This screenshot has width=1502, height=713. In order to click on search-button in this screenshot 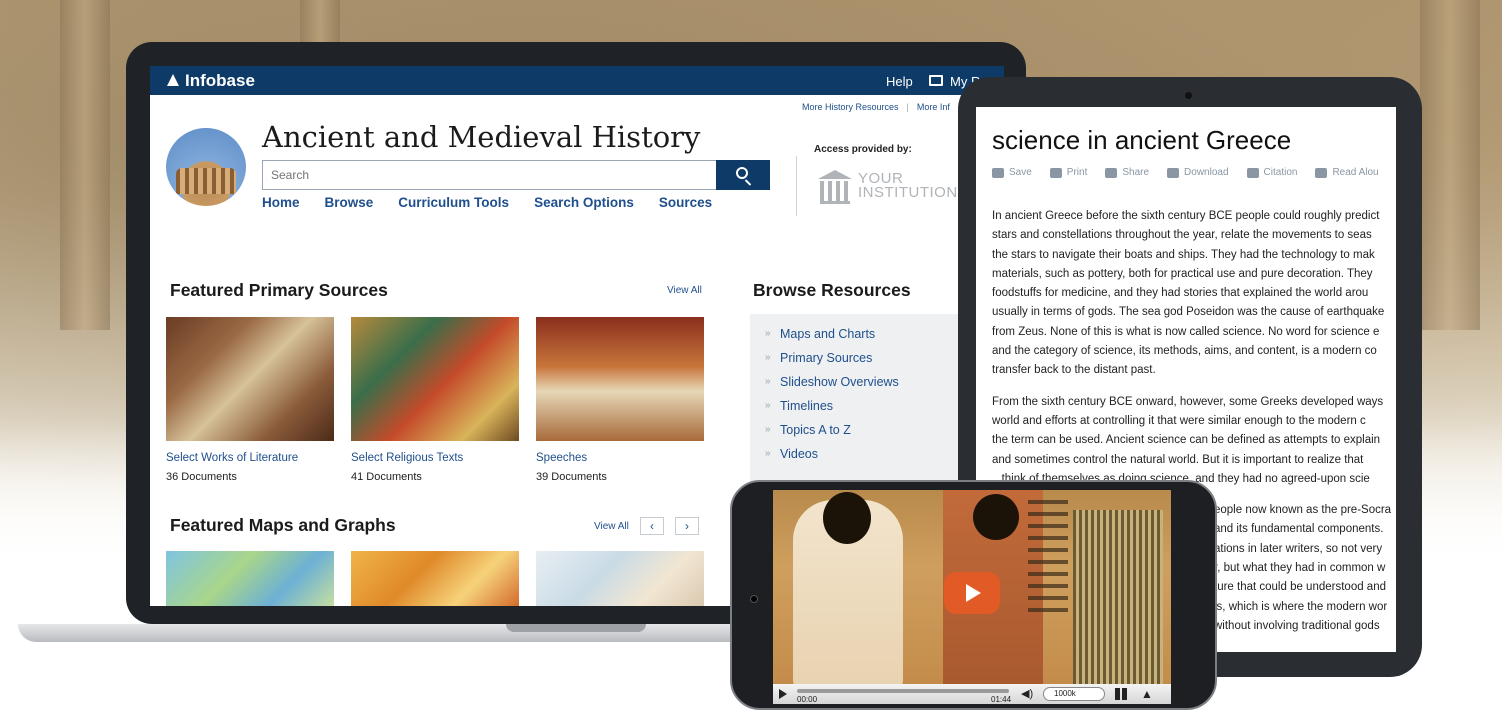, I will do `click(743, 175)`.